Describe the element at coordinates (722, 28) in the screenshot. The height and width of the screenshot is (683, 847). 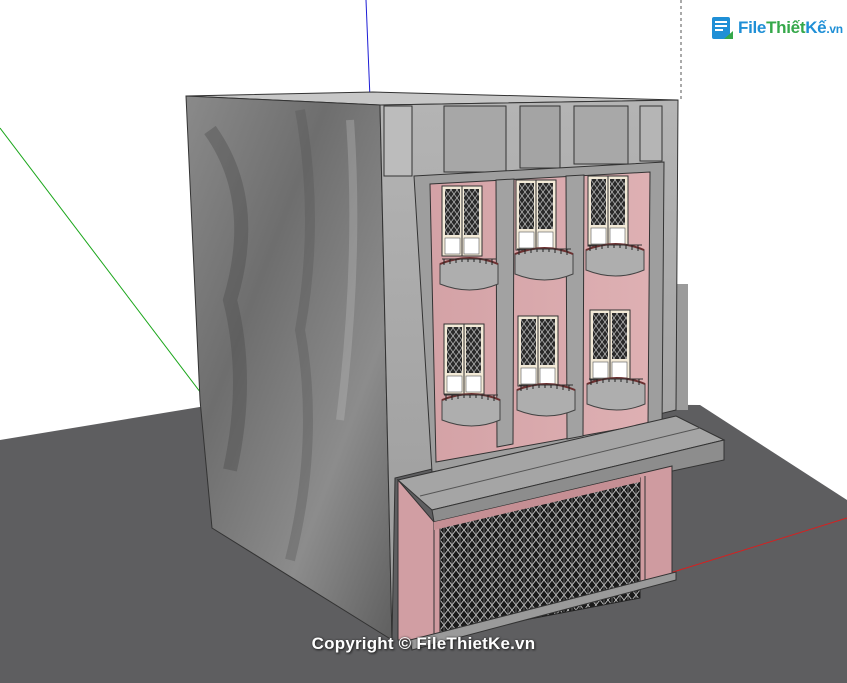
I see `logo-mark-icon` at that location.